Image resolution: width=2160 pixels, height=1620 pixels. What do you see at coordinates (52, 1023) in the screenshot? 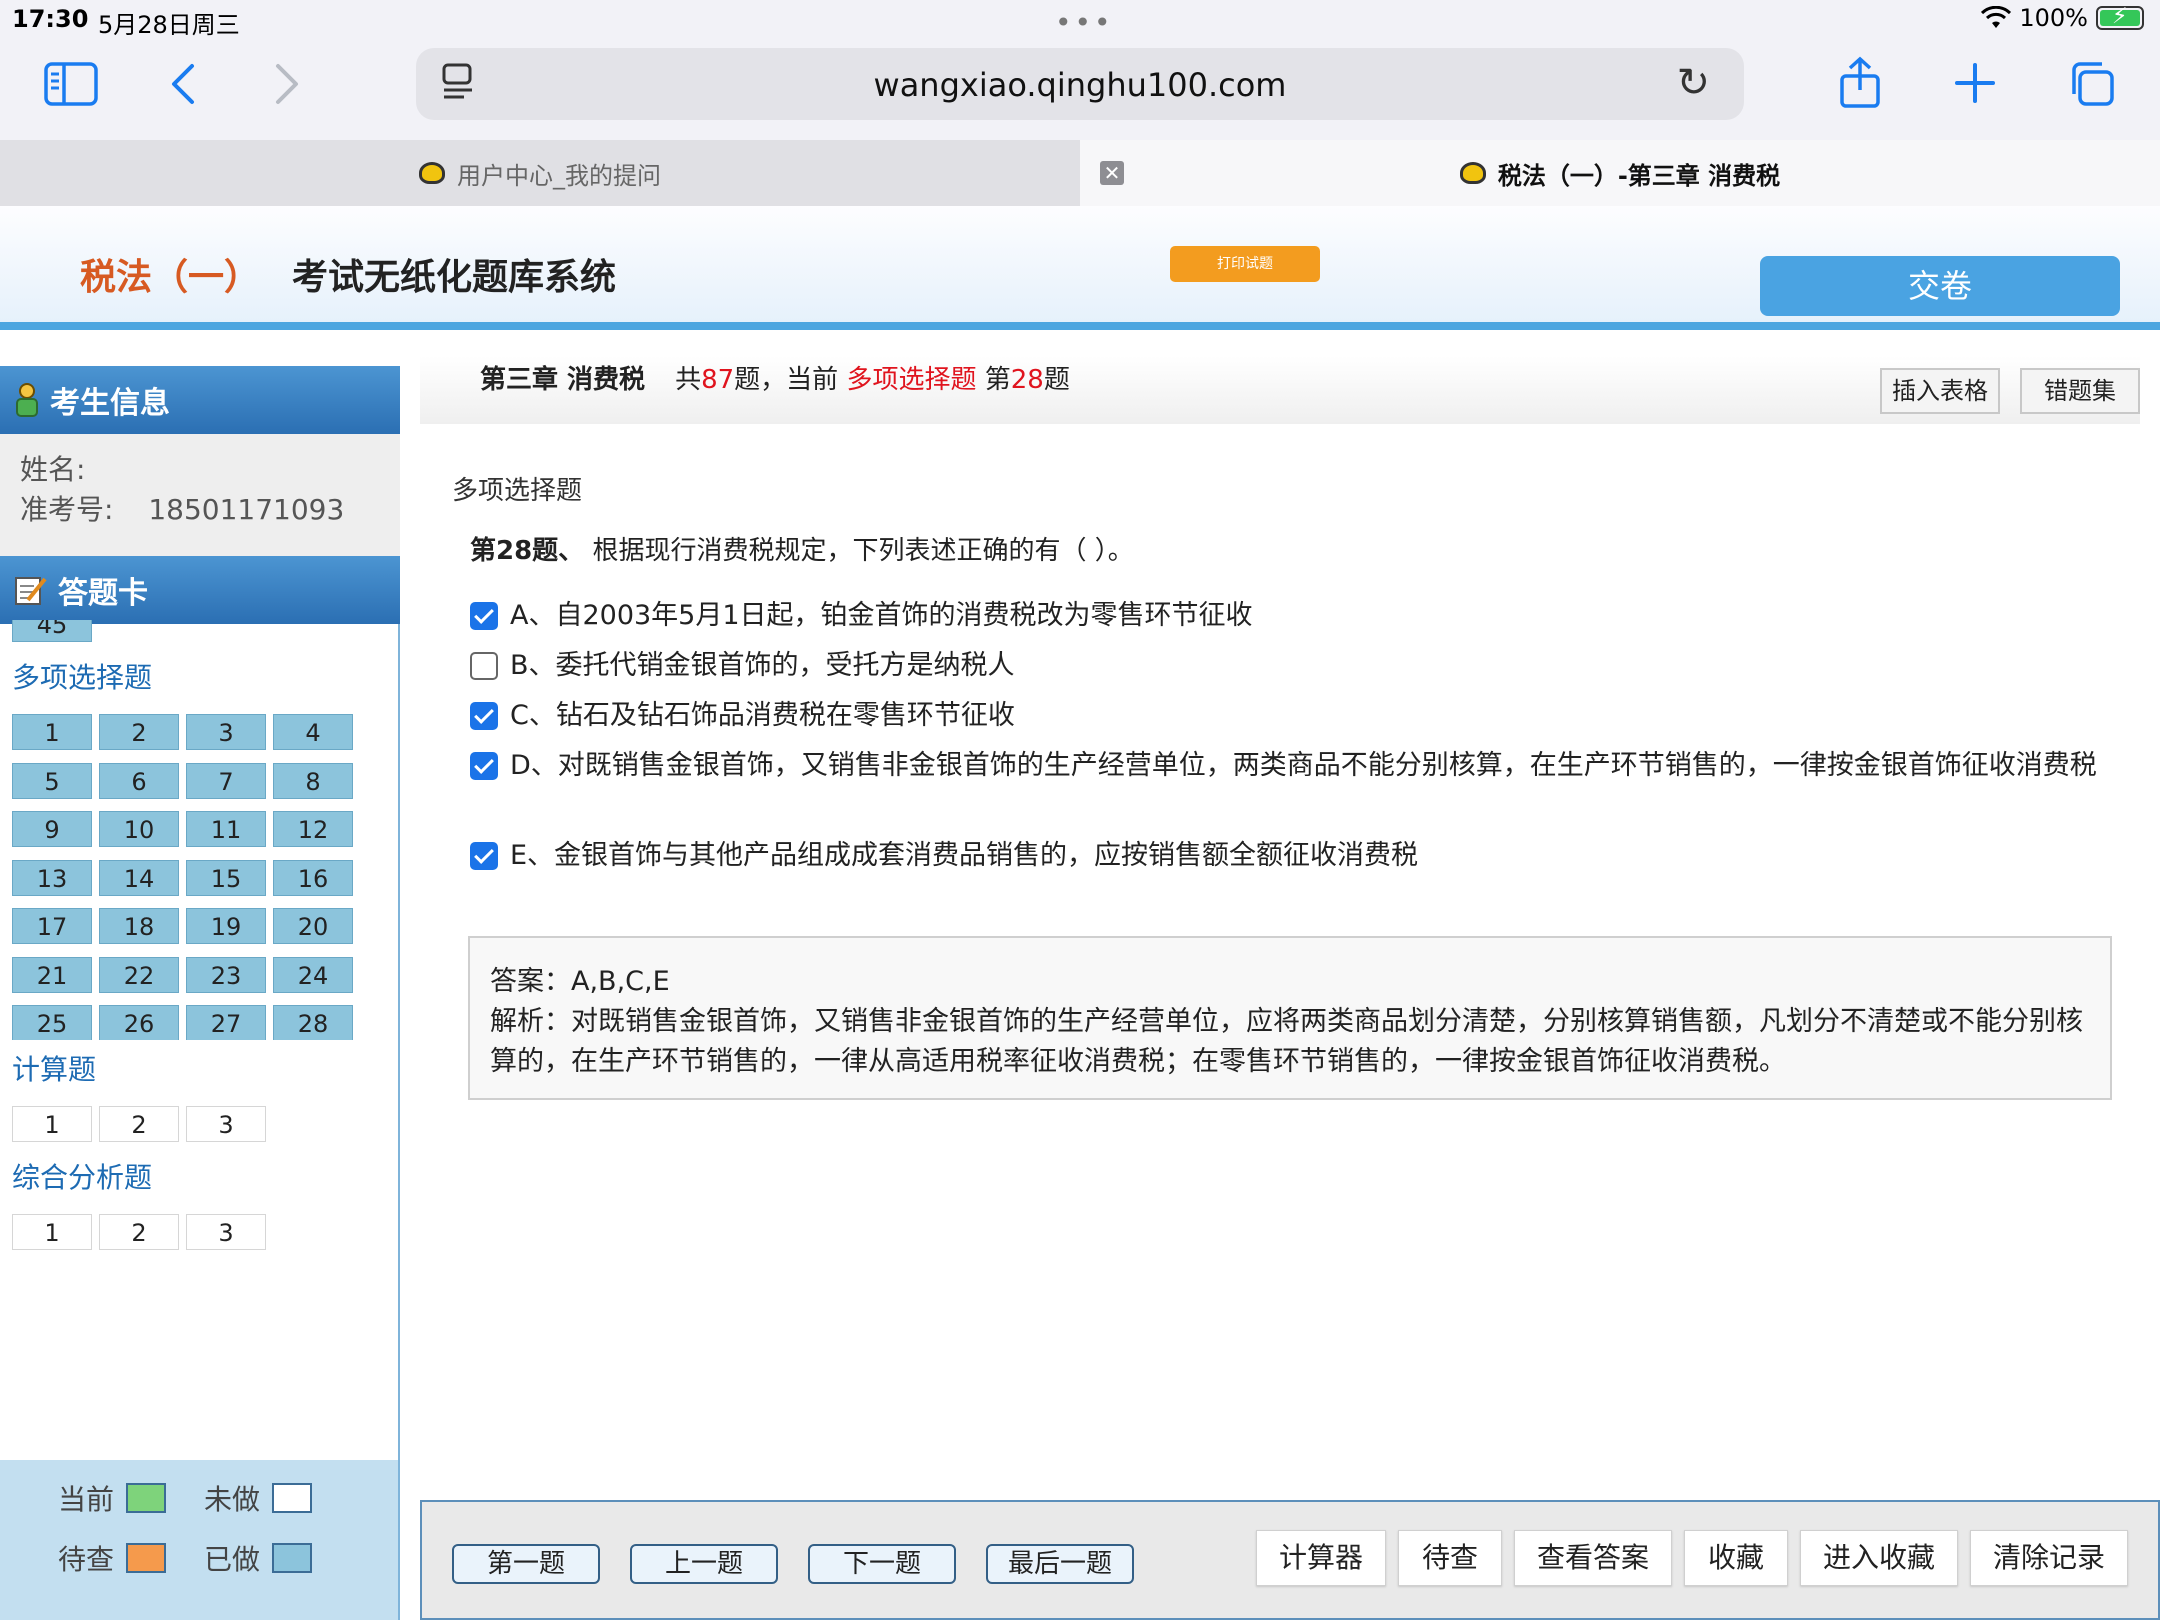
I see `question-cell: 25` at bounding box center [52, 1023].